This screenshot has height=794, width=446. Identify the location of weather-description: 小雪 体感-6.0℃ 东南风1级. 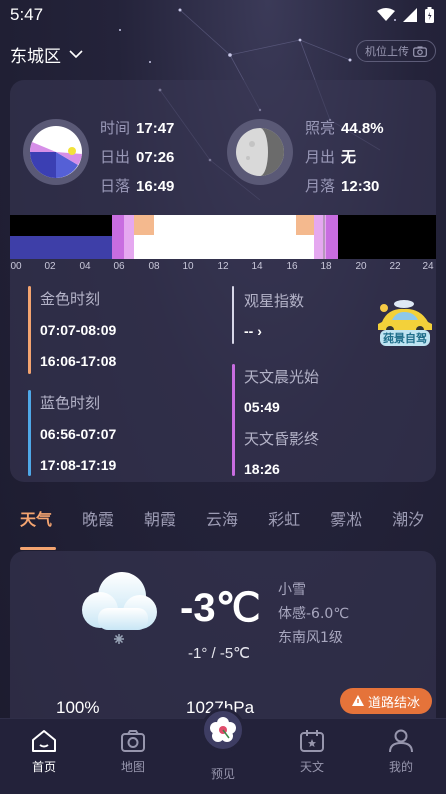
(313, 614).